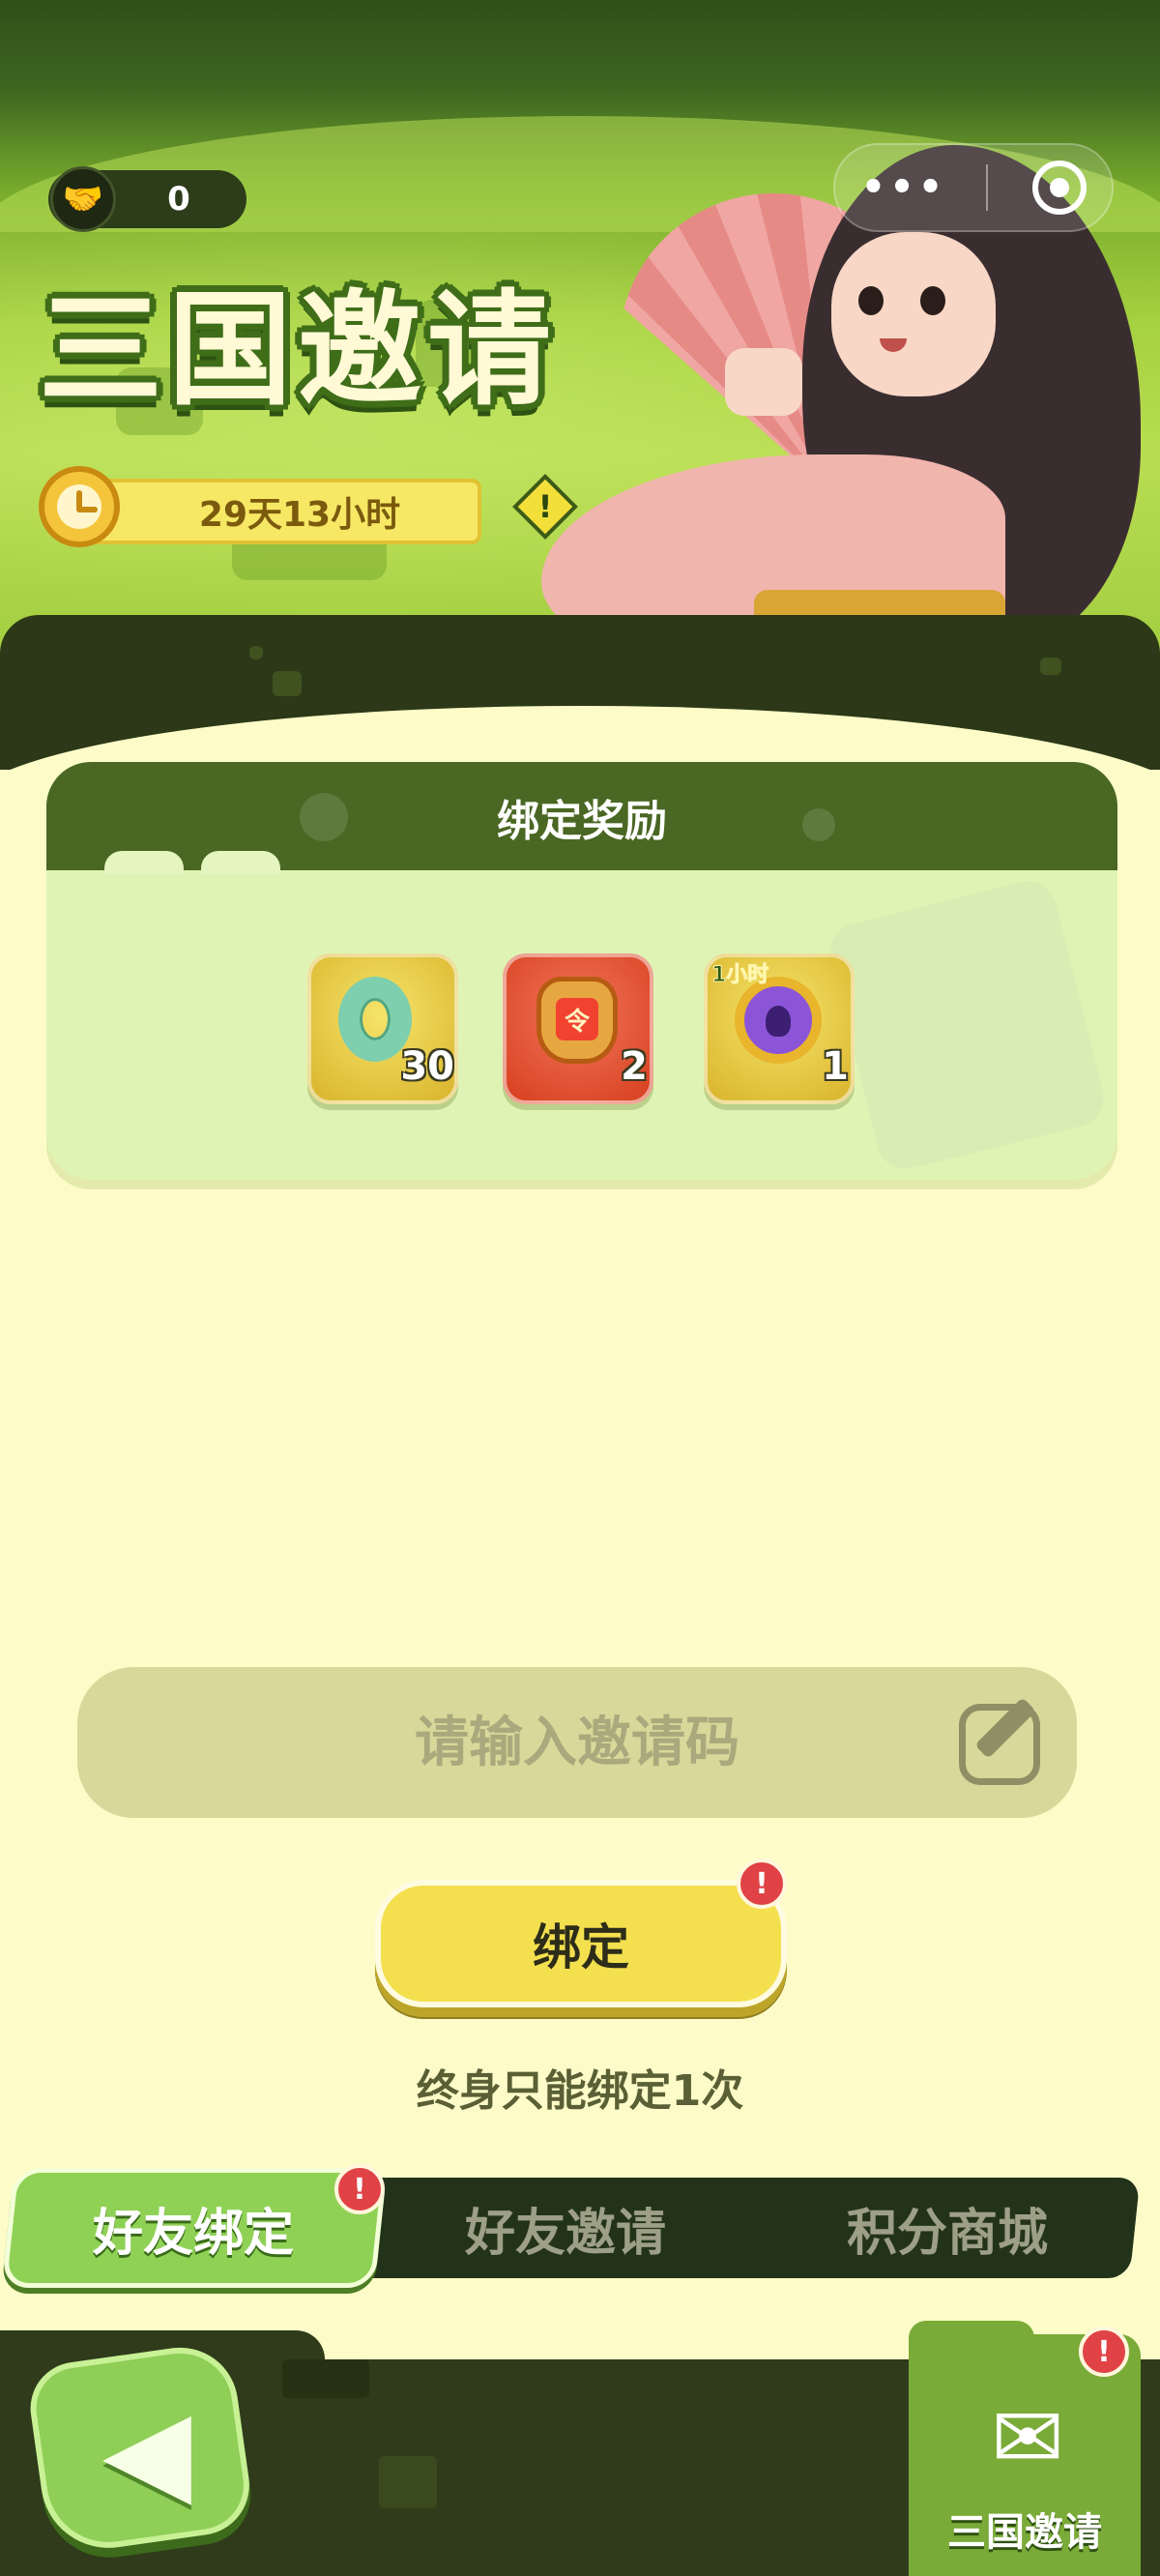 The image size is (1160, 2576). Describe the element at coordinates (635, 1066) in the screenshot. I see `reward-quantity: 2` at that location.